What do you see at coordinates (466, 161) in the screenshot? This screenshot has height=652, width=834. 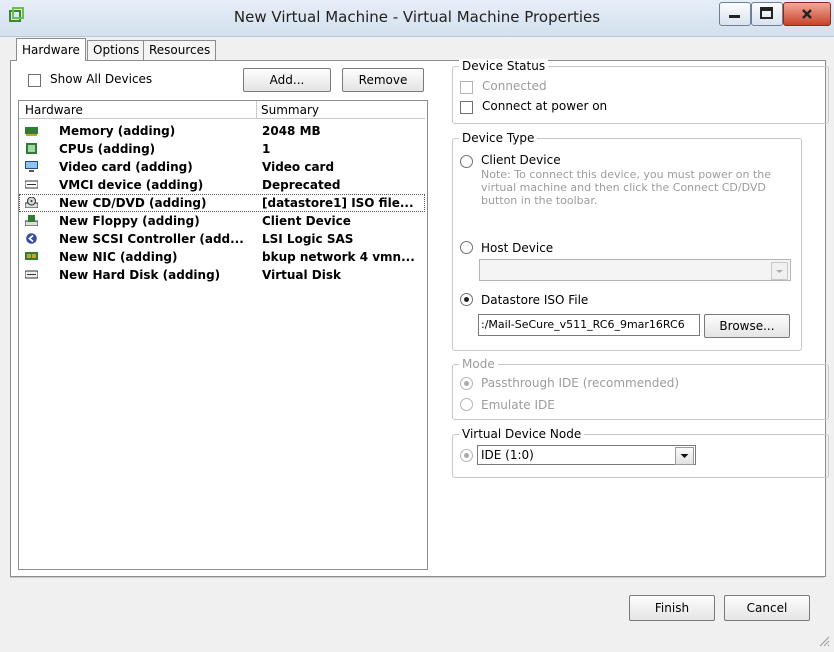 I see `client-device-radio` at bounding box center [466, 161].